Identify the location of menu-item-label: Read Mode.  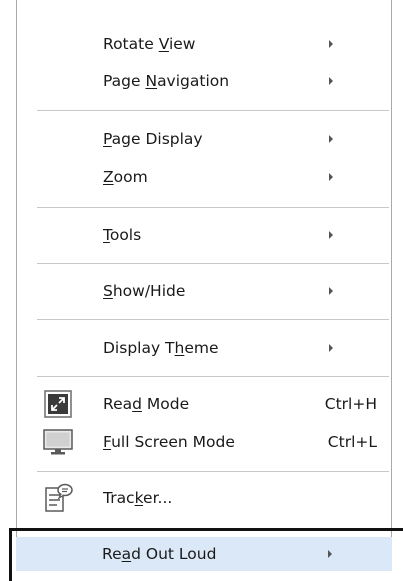
(146, 404).